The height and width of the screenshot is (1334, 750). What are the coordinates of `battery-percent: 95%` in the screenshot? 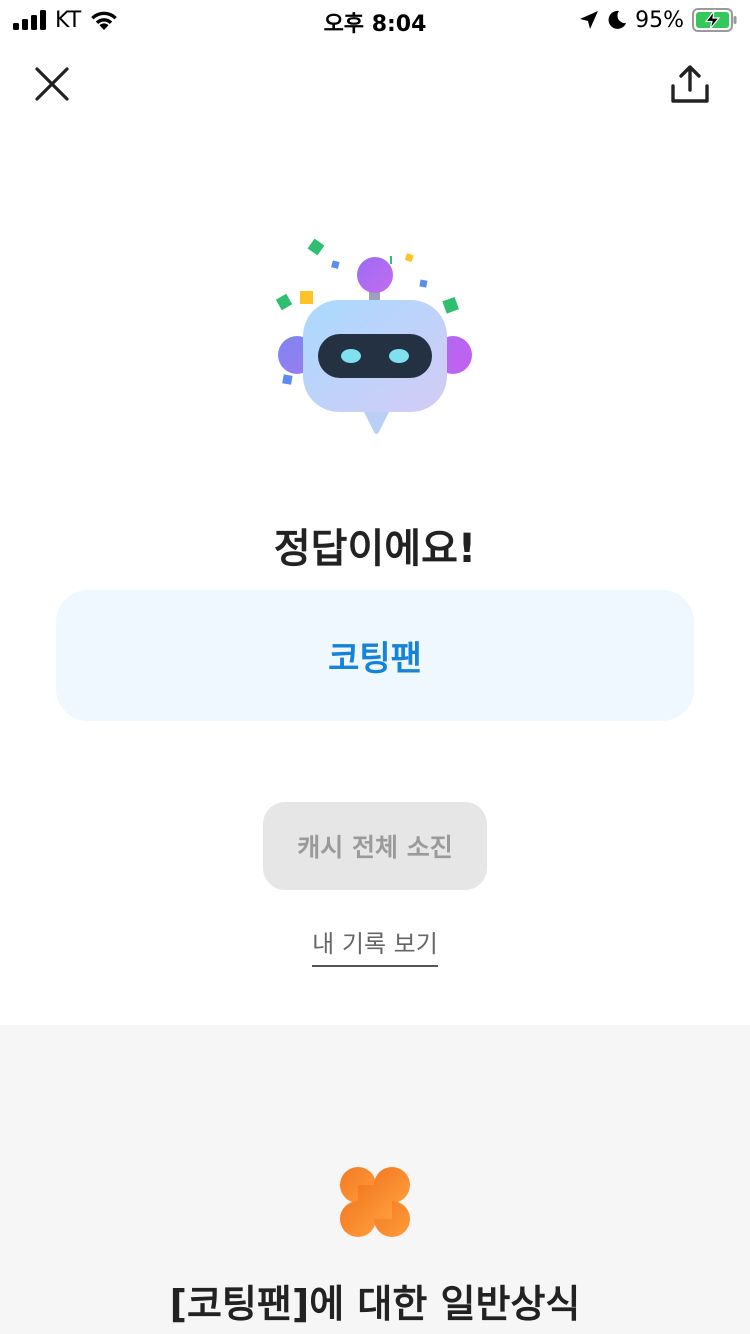 It's located at (659, 20).